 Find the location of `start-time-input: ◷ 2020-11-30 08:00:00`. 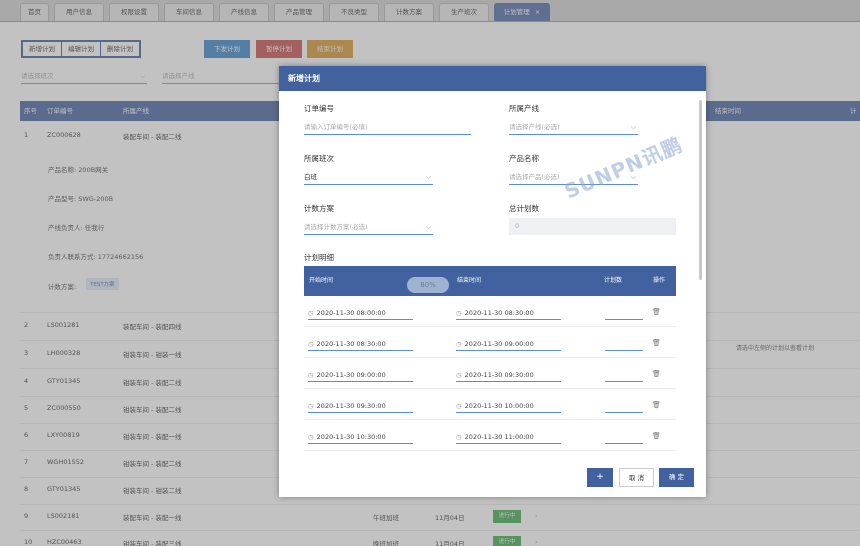

start-time-input: ◷ 2020-11-30 08:00:00 is located at coordinates (360, 313).